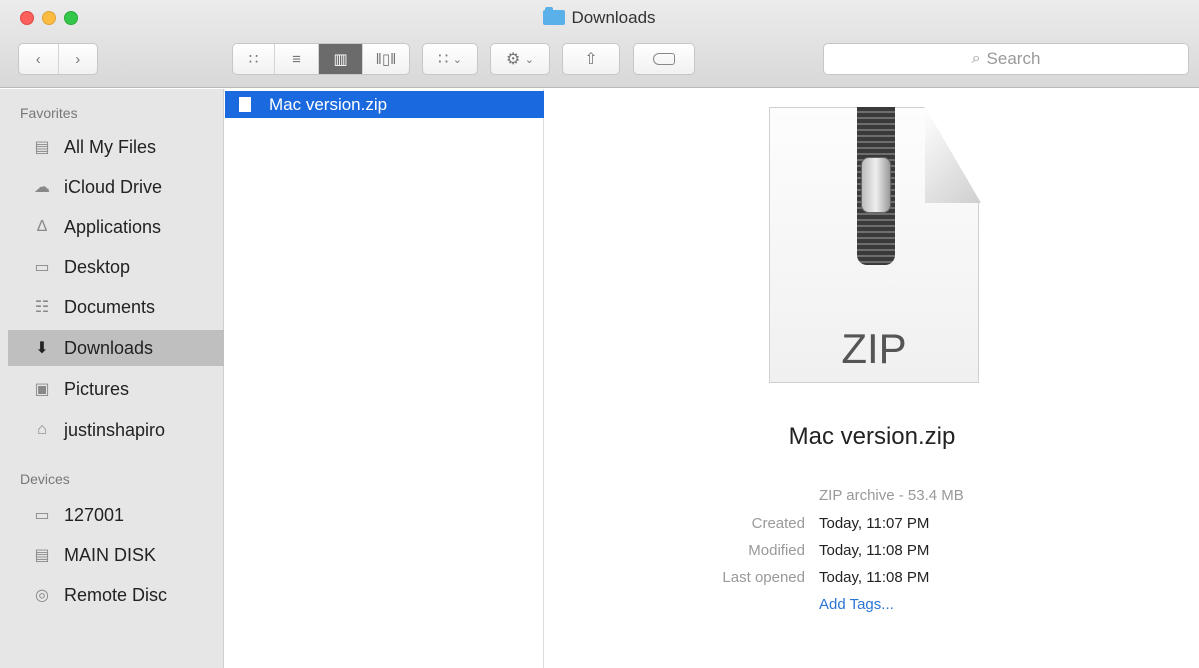 This screenshot has width=1199, height=668. I want to click on back-forward-control: ‹ ›, so click(58, 59).